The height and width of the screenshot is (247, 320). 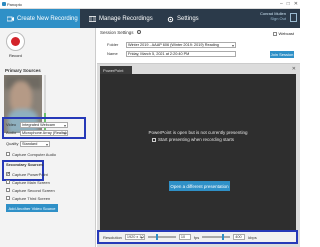 I want to click on close-icon: ✕, so click(x=296, y=4).